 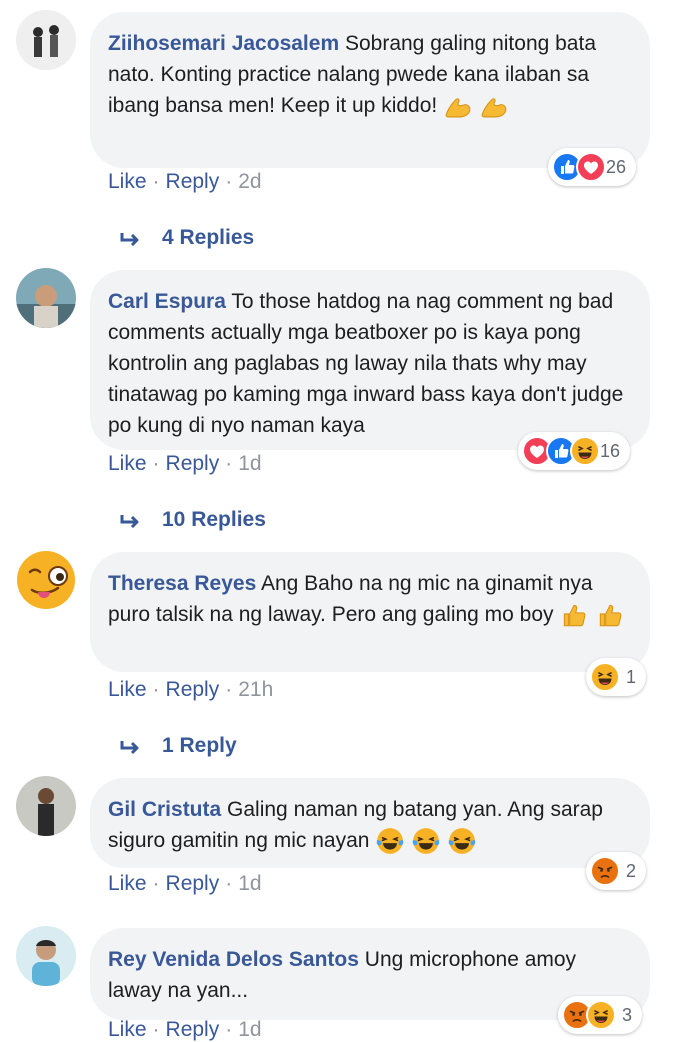 What do you see at coordinates (208, 237) in the screenshot?
I see `replies-label: 4 Replies` at bounding box center [208, 237].